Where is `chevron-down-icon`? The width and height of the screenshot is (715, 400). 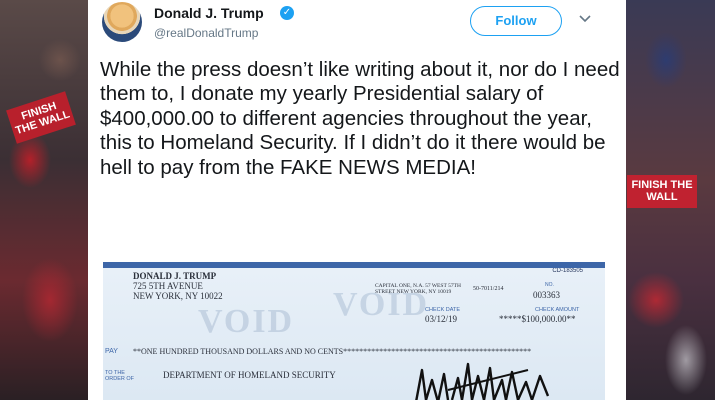
chevron-down-icon is located at coordinates (585, 19).